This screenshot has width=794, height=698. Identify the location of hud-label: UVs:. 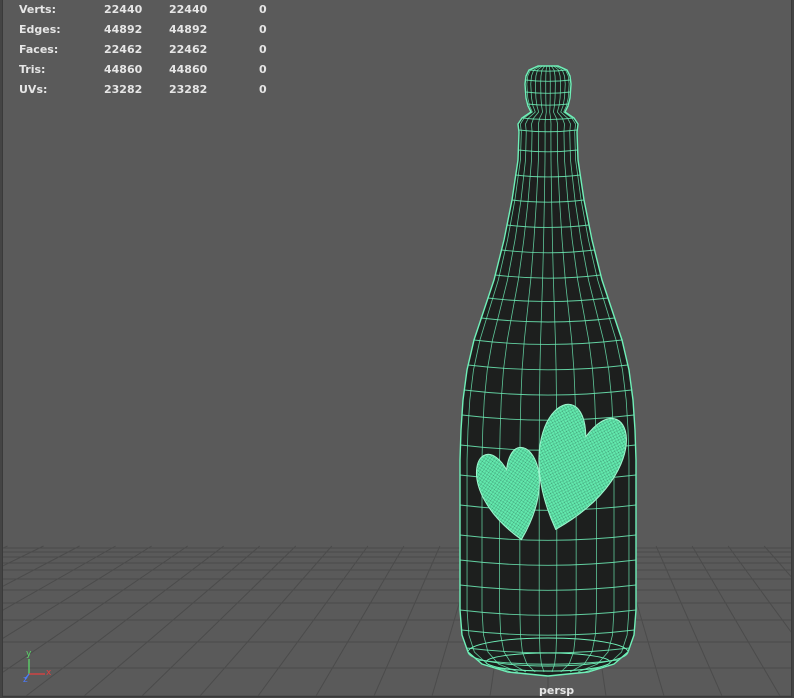
(33, 89).